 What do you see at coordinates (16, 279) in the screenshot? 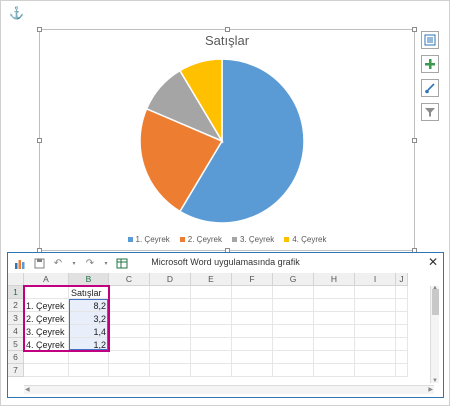
I see `select-all-corner` at bounding box center [16, 279].